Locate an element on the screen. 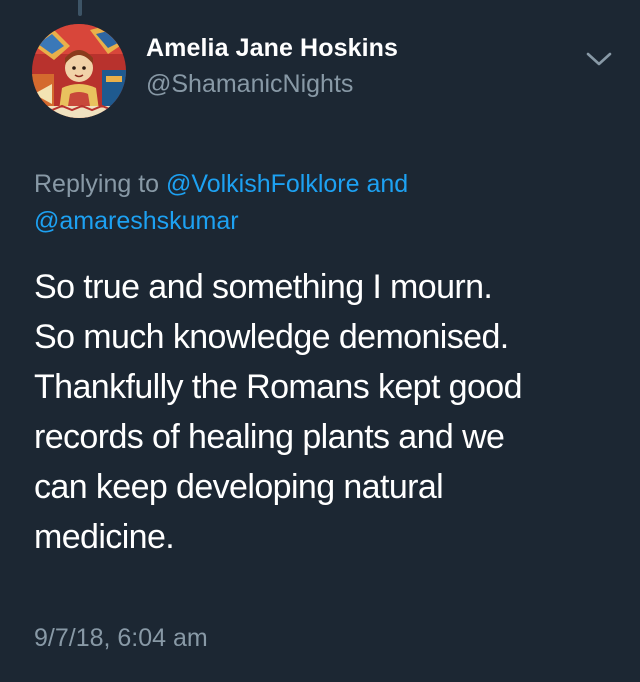 The image size is (640, 682). tweet-text-line: records of healing plants and we is located at coordinates (269, 437).